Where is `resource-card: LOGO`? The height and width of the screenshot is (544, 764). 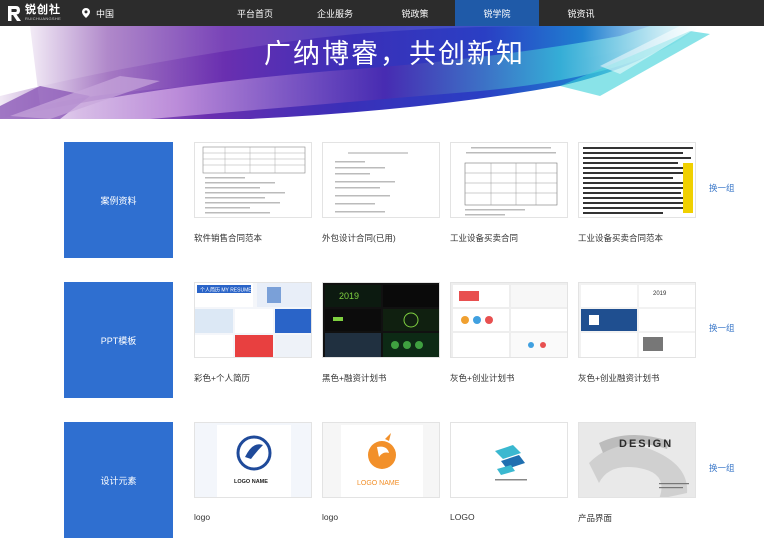
resource-card: LOGO is located at coordinates (509, 472).